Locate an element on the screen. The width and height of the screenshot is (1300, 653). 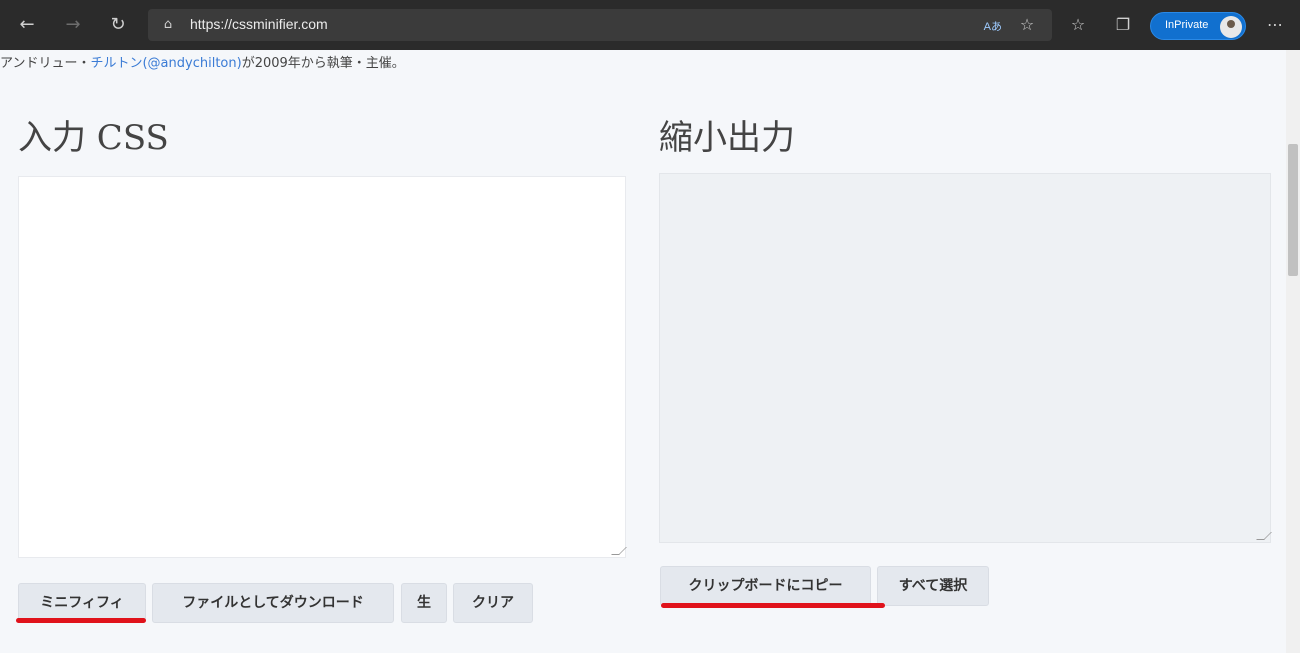
author-link: チルトン(@andychilton) is located at coordinates (165, 63).